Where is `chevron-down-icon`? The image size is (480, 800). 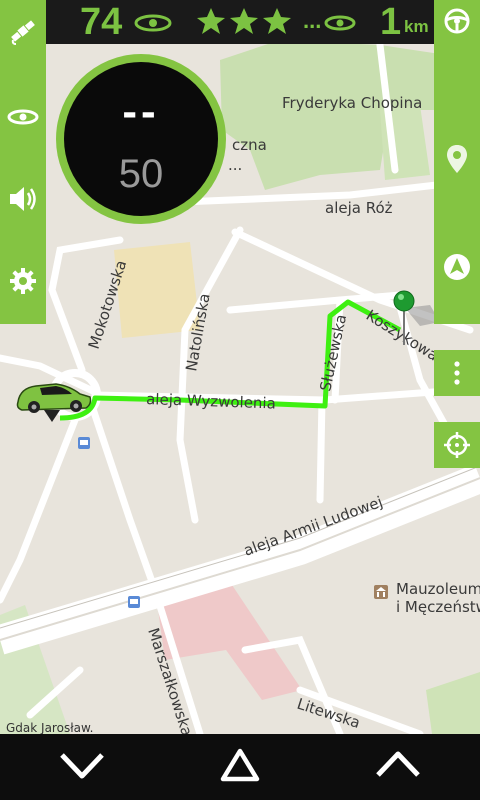
chevron-down-icon is located at coordinates (82, 767).